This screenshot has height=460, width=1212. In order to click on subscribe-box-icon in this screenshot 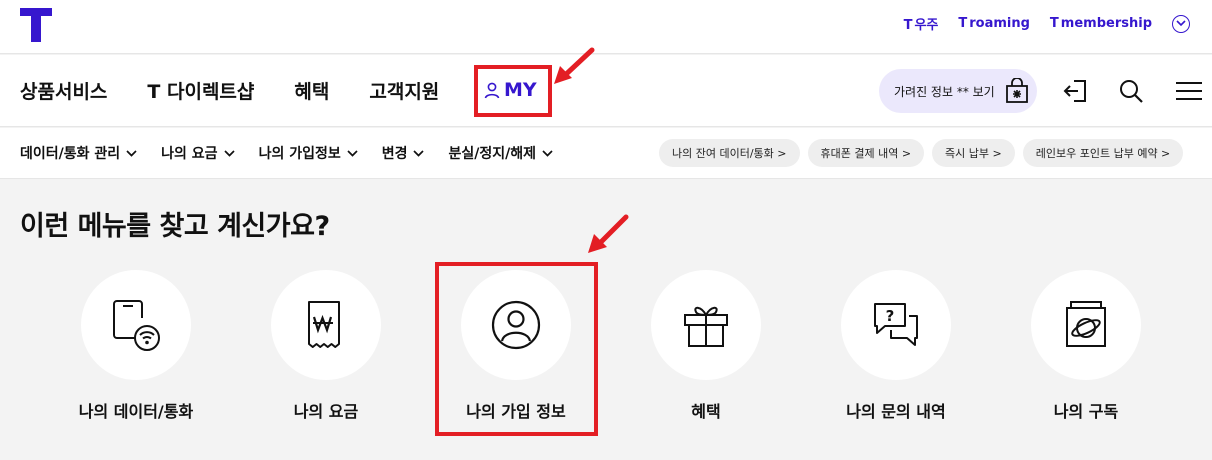, I will do `click(1086, 324)`.